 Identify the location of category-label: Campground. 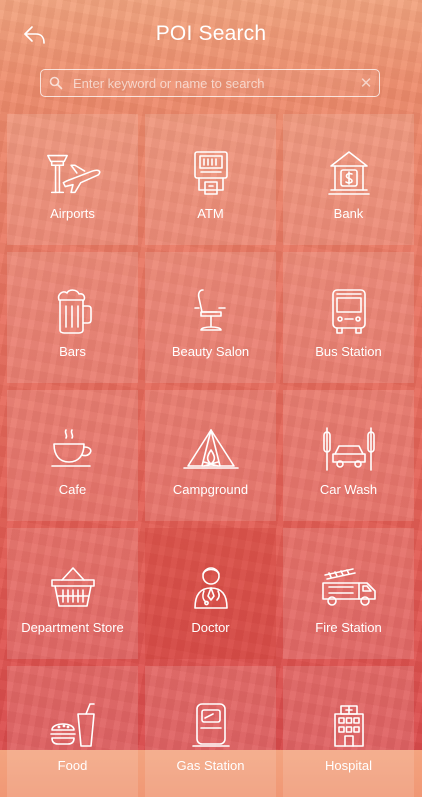
(210, 489).